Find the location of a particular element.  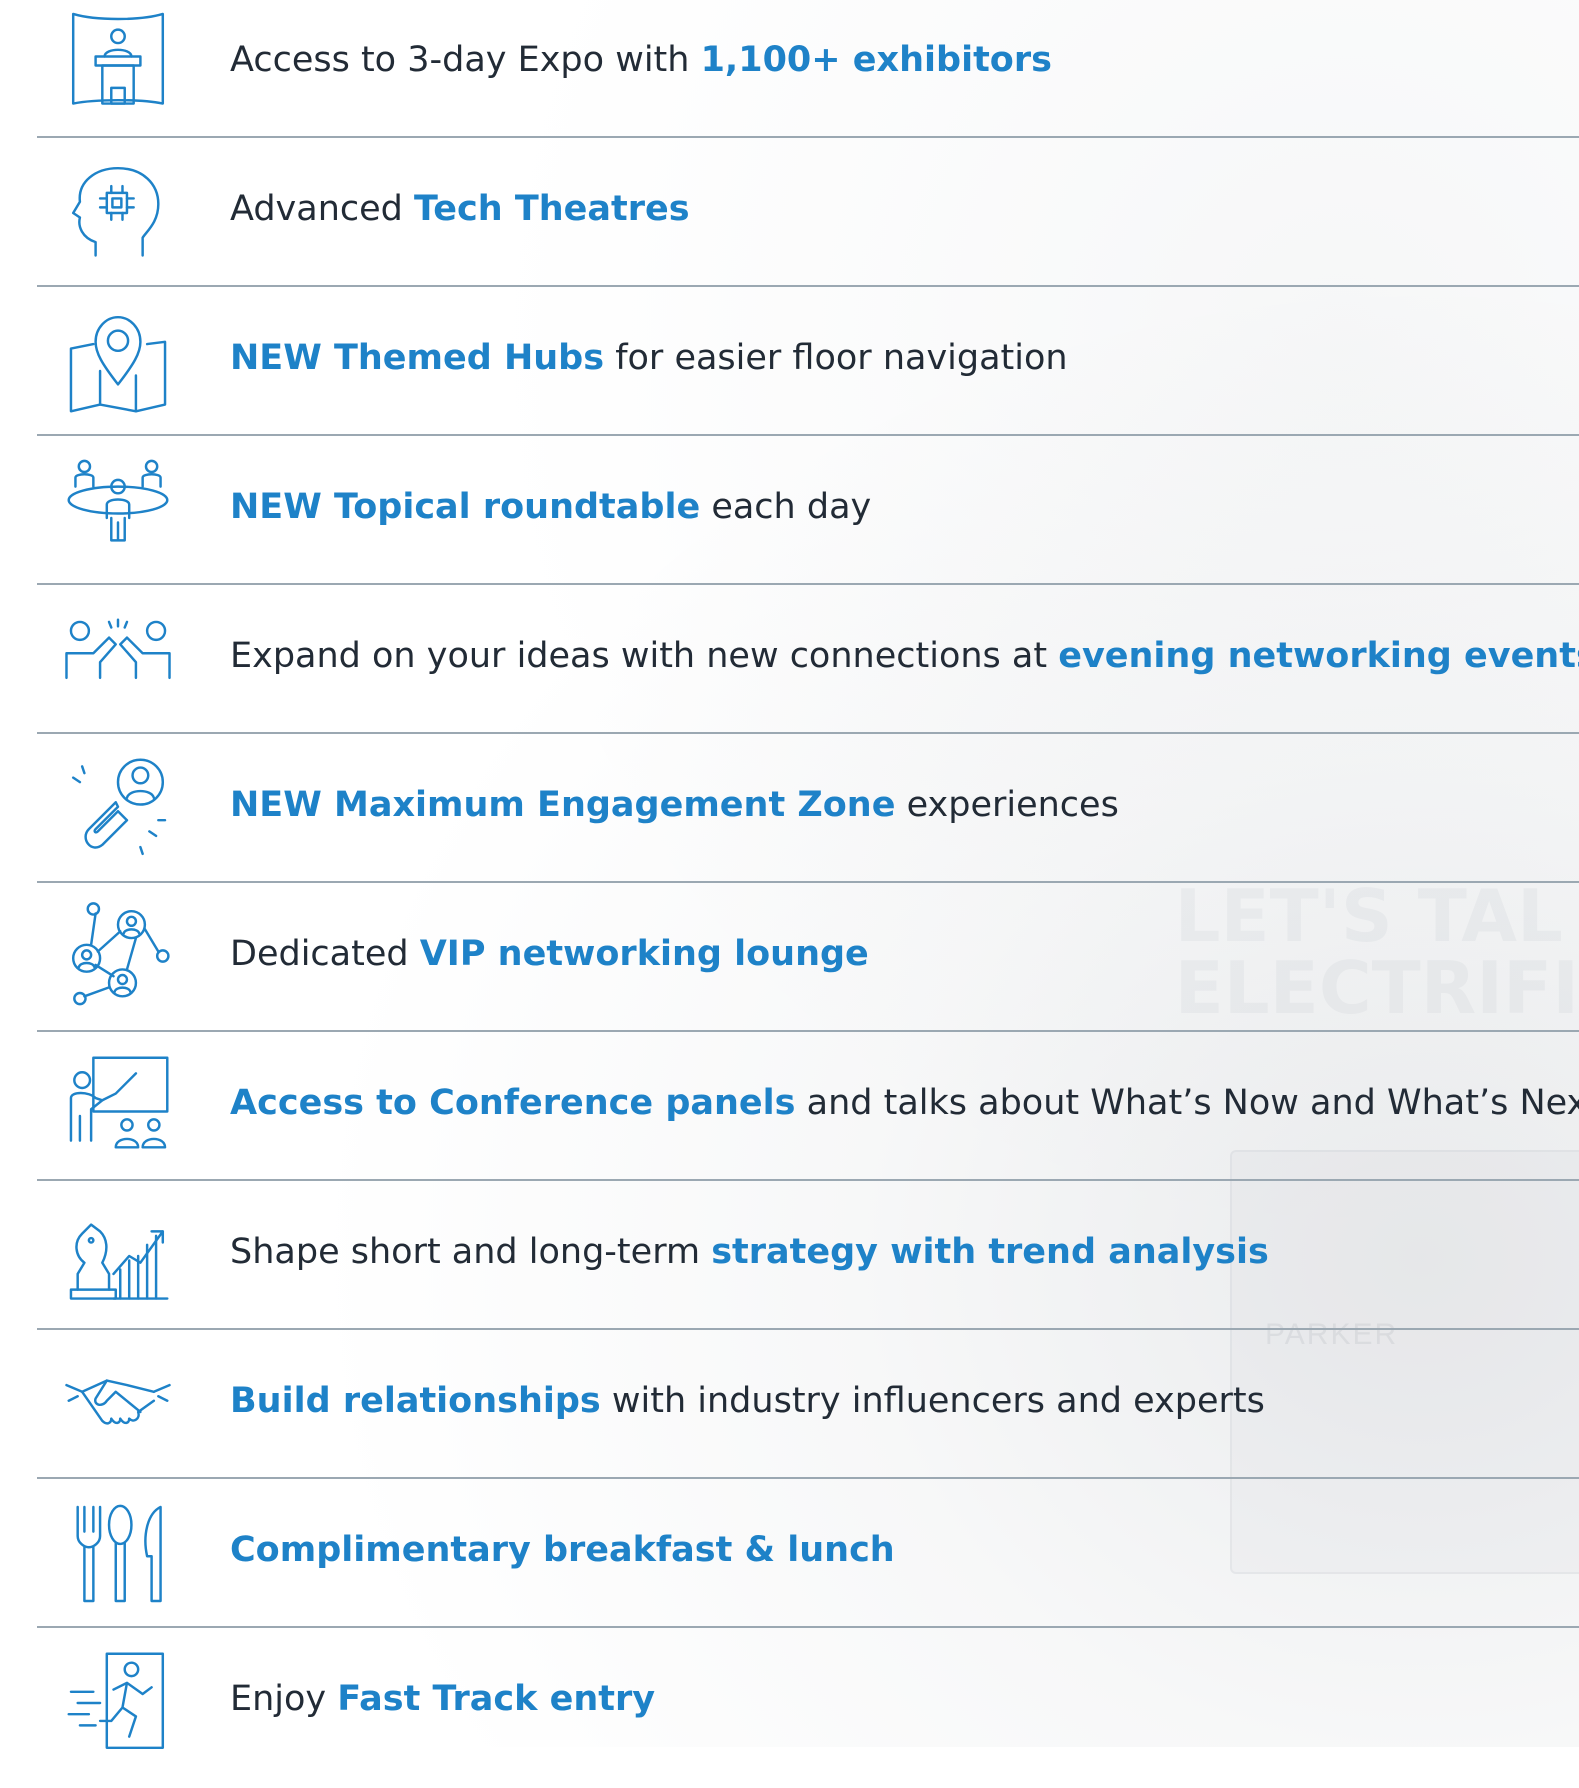

feature-highlight: Fast Track entry is located at coordinates (496, 1699).